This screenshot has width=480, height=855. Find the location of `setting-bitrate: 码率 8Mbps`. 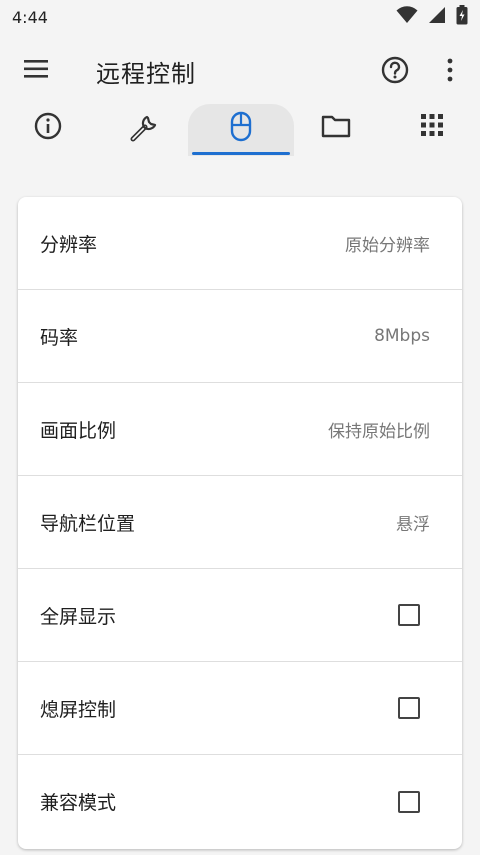

setting-bitrate: 码率 8Mbps is located at coordinates (240, 336).